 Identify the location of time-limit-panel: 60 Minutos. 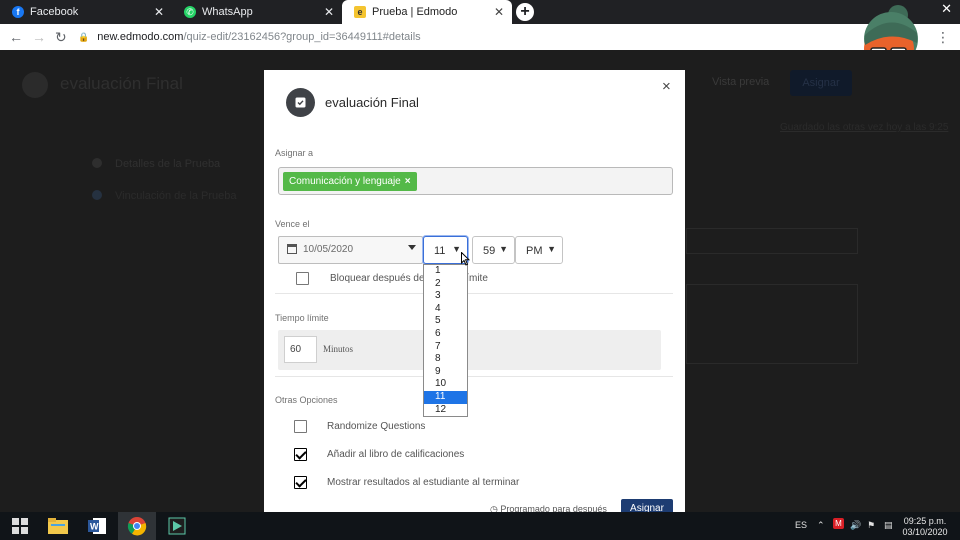
(469, 350).